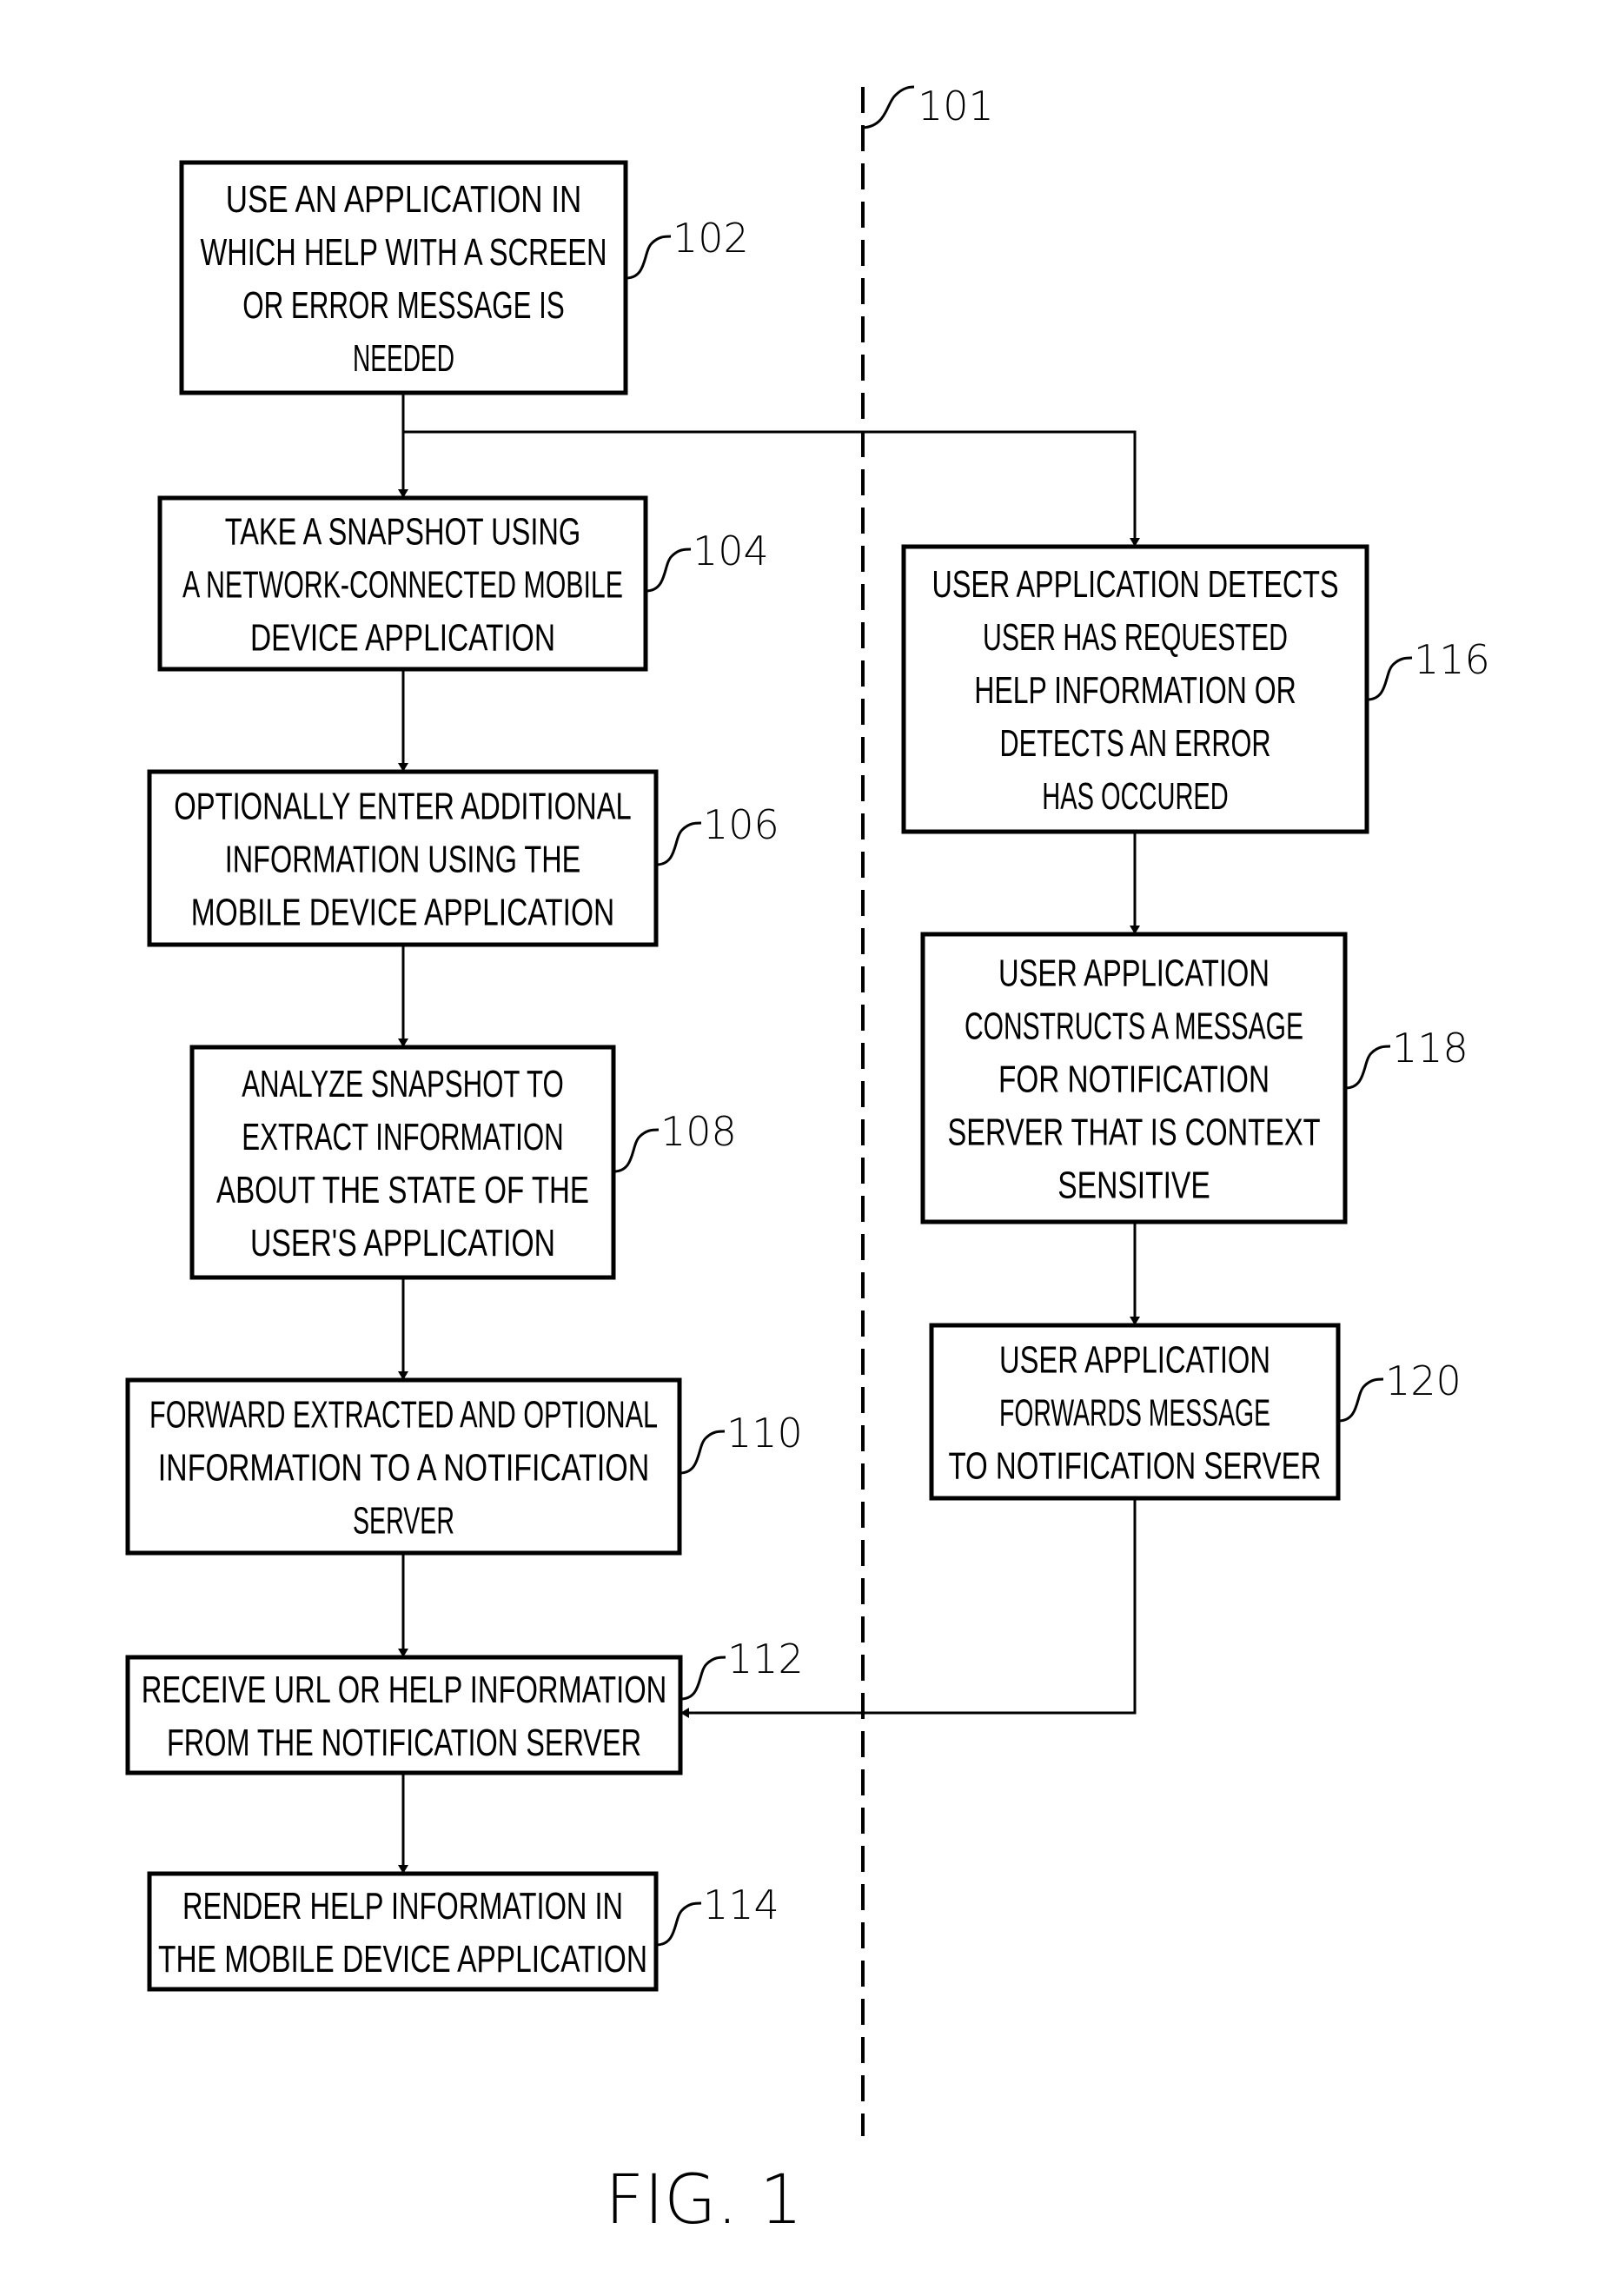 Image resolution: width=1611 pixels, height=2296 pixels. What do you see at coordinates (1135, 690) in the screenshot?
I see `step-text-line: HELP INFORMATION OR` at bounding box center [1135, 690].